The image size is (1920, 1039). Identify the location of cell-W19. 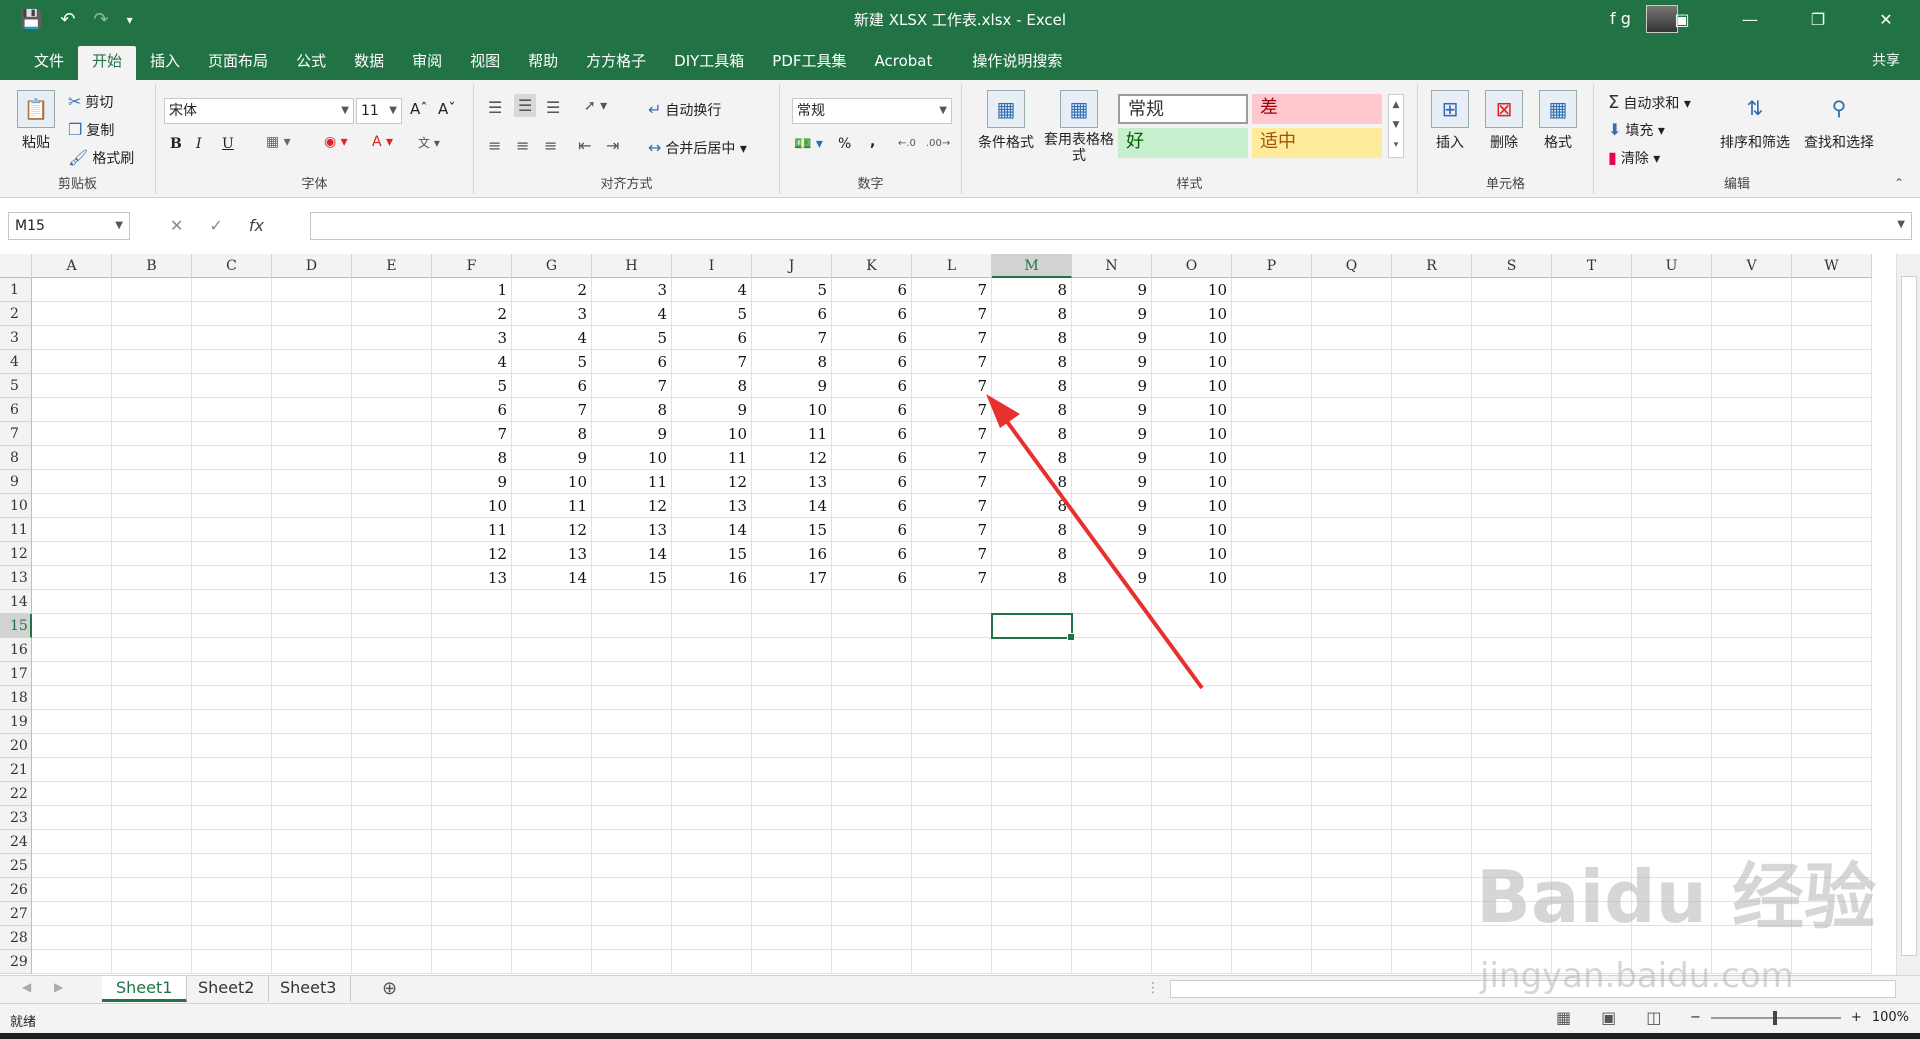
(1832, 722).